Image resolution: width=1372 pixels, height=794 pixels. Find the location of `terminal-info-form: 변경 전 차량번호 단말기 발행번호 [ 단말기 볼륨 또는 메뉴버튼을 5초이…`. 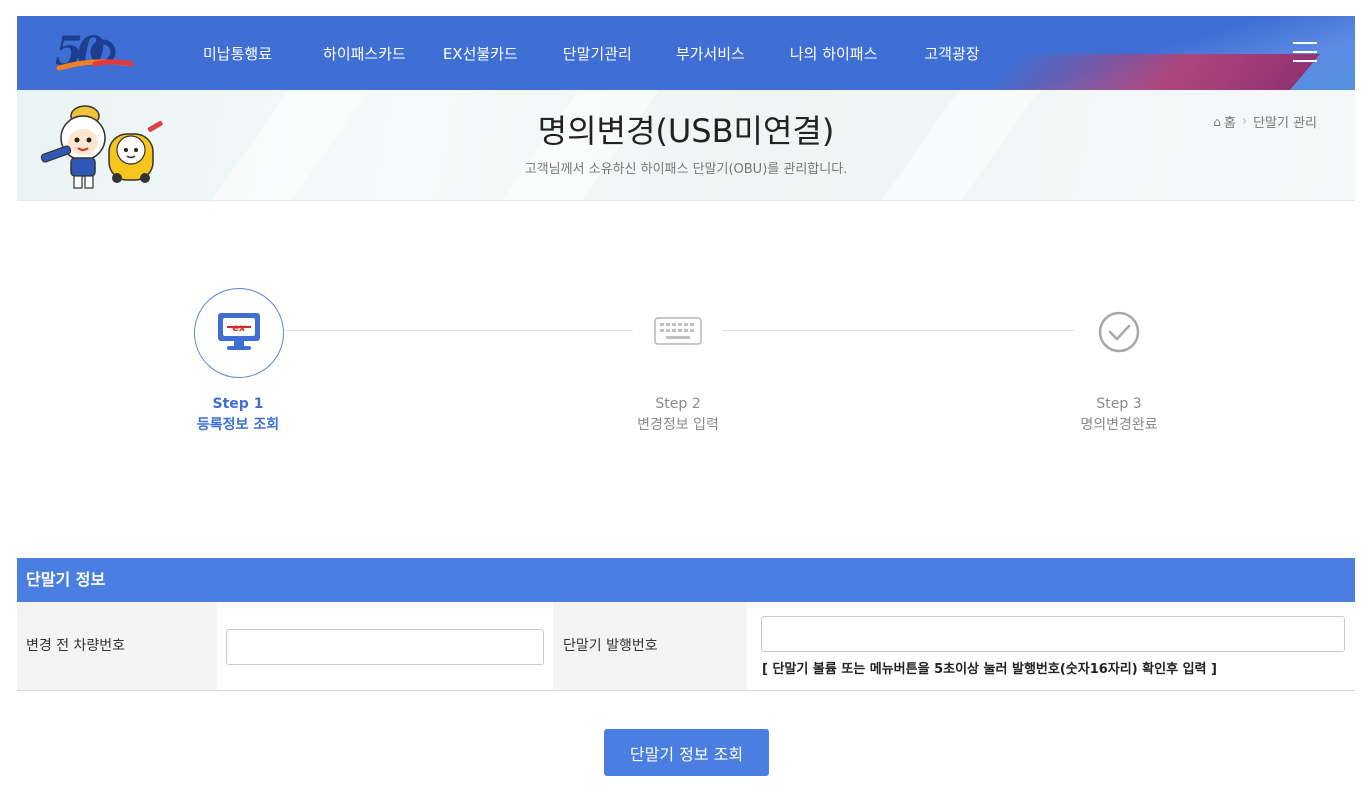

terminal-info-form: 변경 전 차량번호 단말기 발행번호 [ 단말기 볼륨 또는 메뉴버튼을 5초이… is located at coordinates (686, 646).